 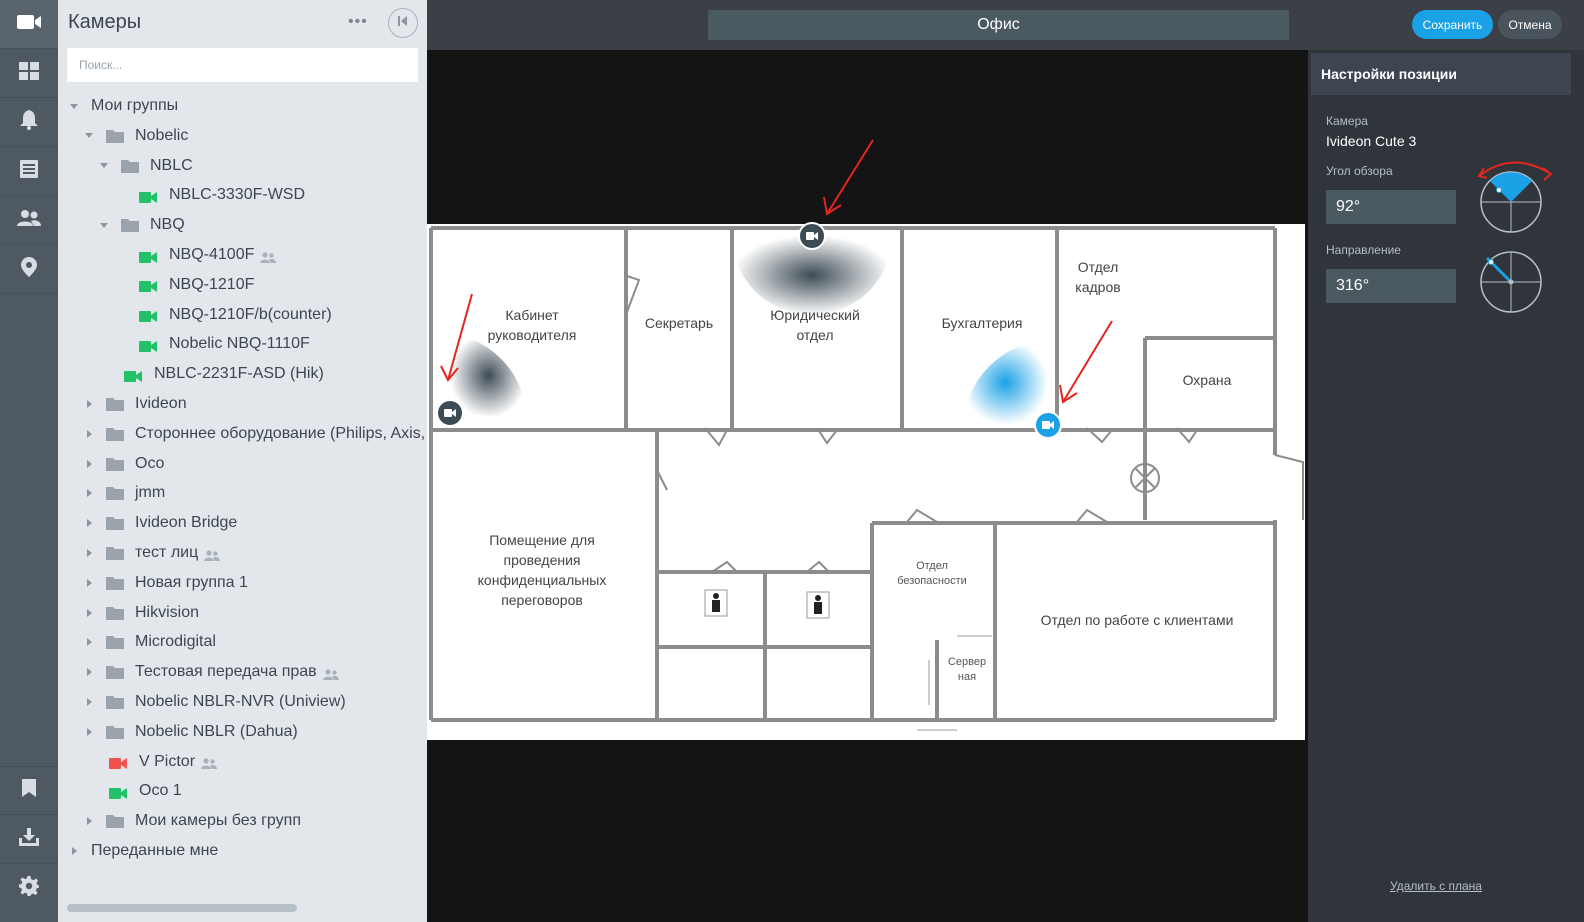 I want to click on camera-marker-legal, so click(x=812, y=236).